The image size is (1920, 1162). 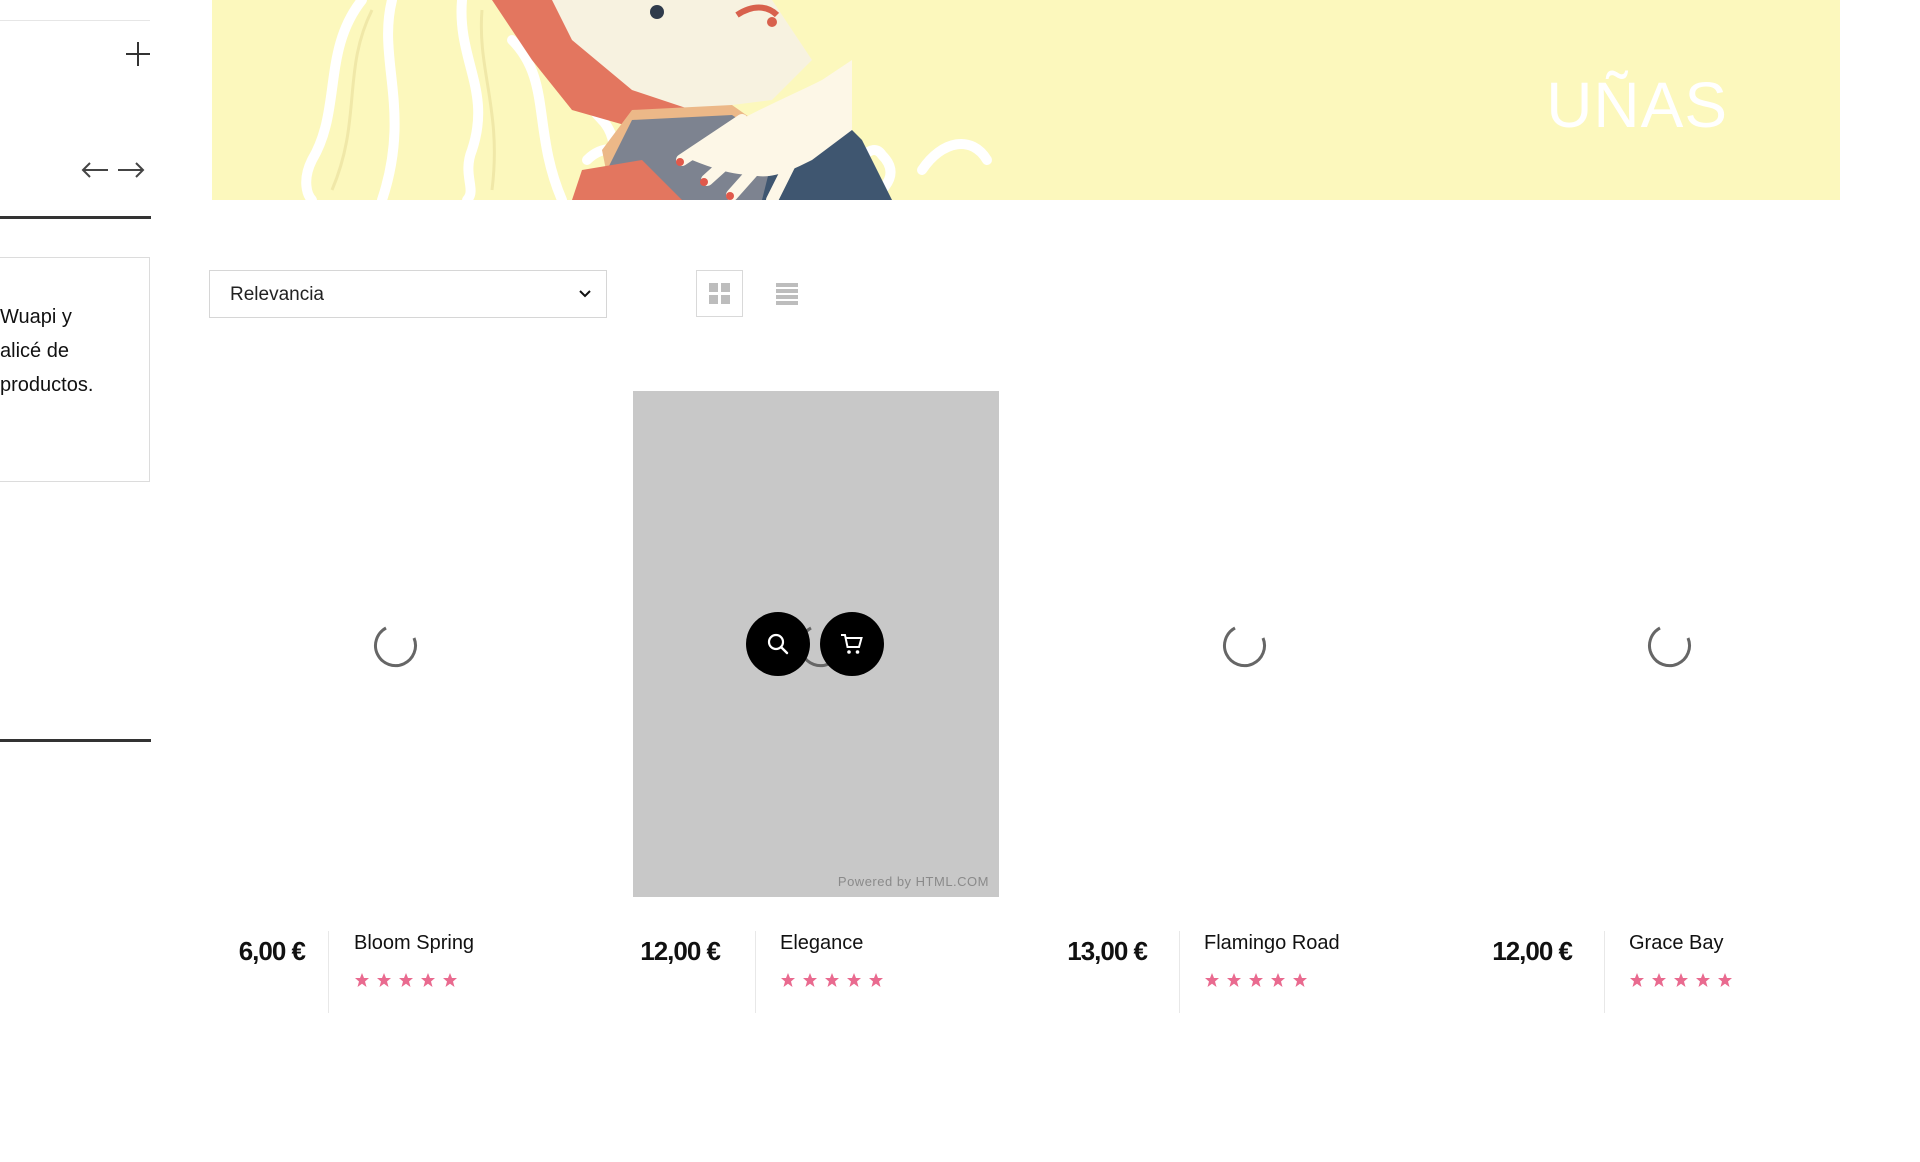 I want to click on add-to-cart-button, so click(x=852, y=644).